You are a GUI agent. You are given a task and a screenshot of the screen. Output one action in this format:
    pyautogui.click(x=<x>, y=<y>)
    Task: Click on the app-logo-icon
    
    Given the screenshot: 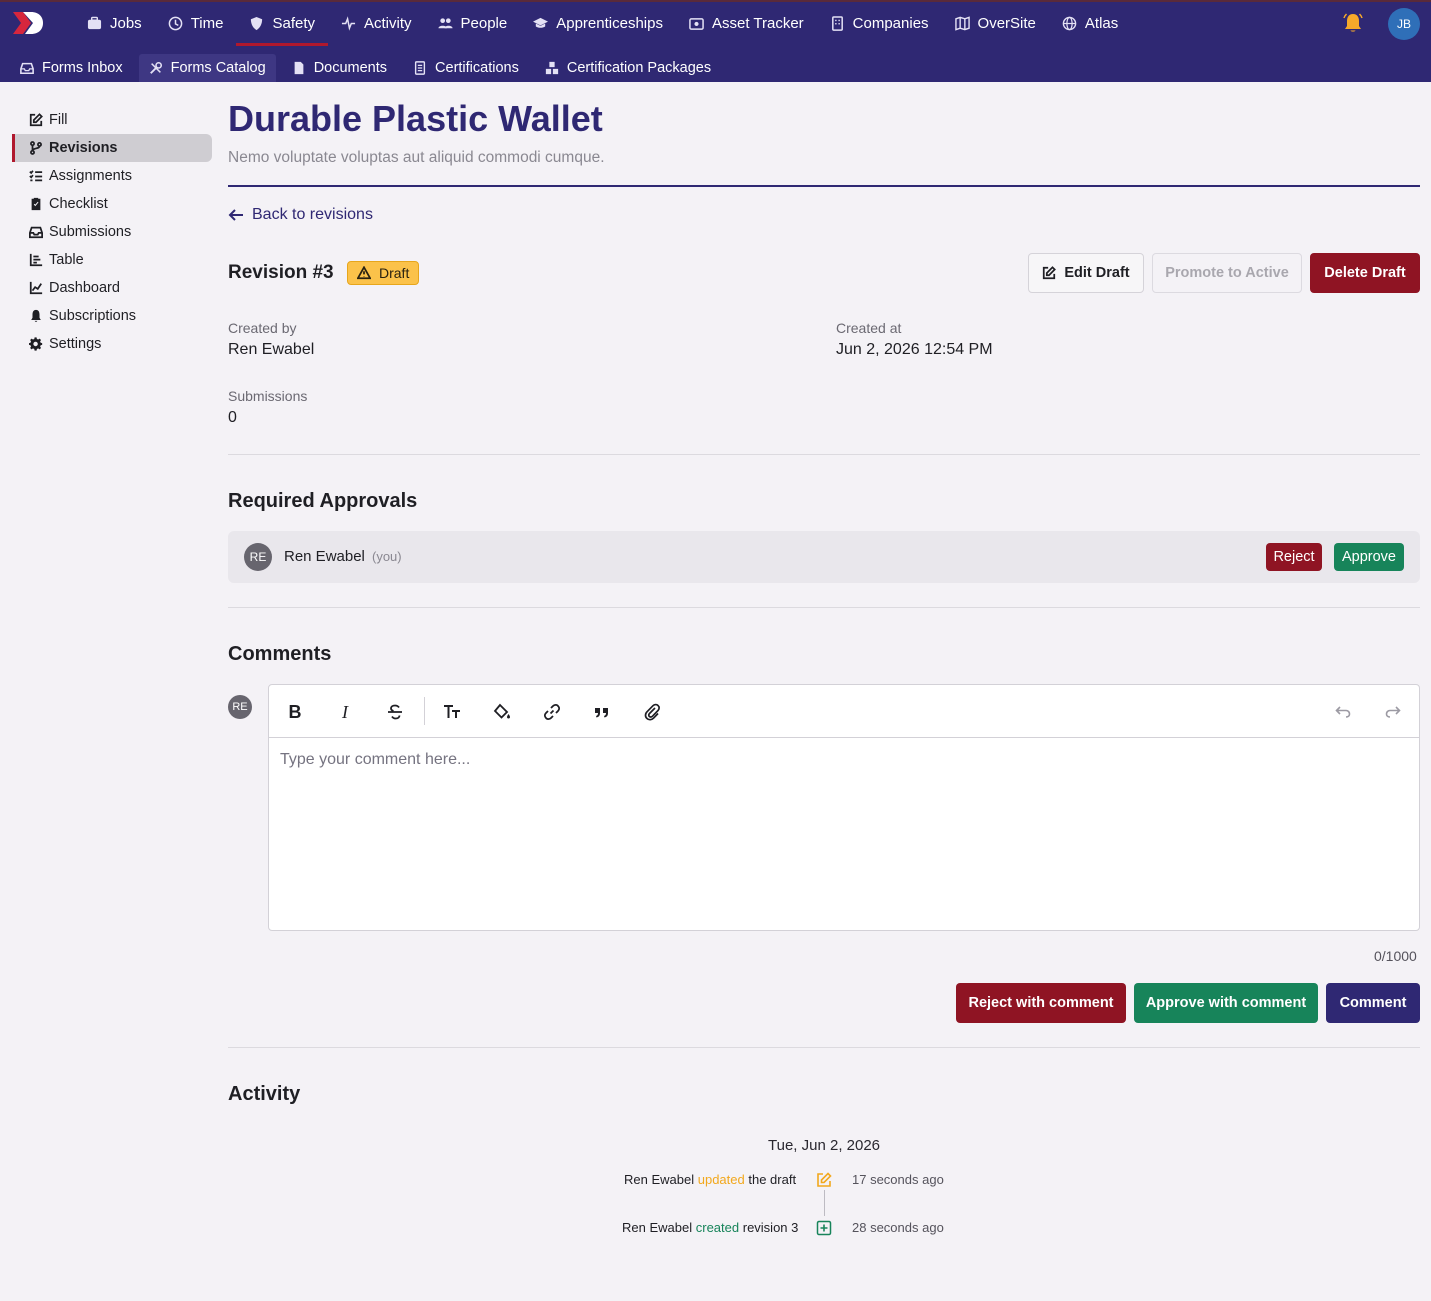 What is the action you would take?
    pyautogui.click(x=28, y=23)
    